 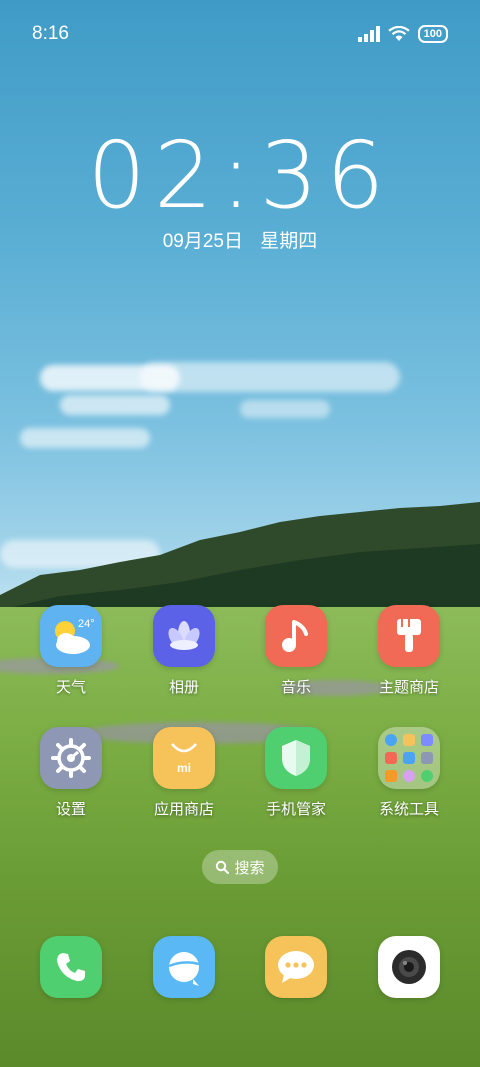 I want to click on app-label: 系统工具, so click(x=408, y=809).